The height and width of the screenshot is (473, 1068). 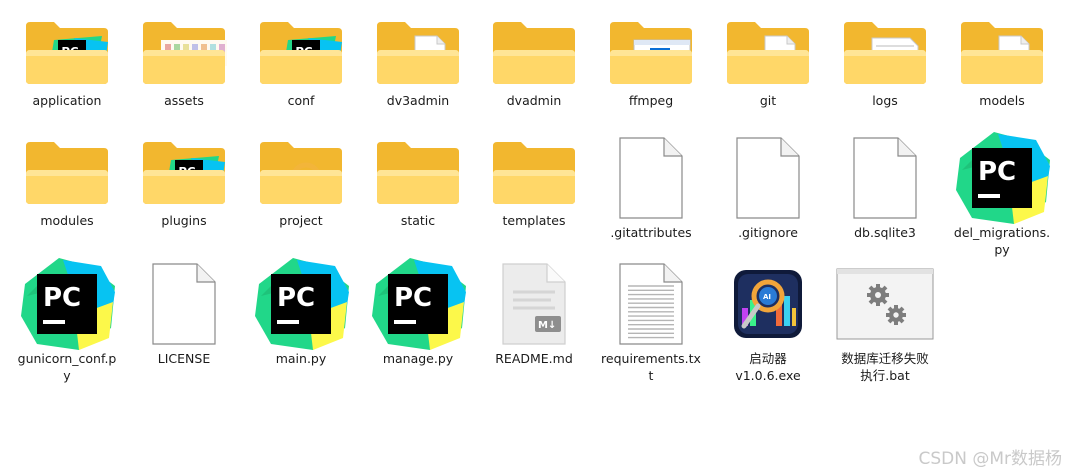 I want to click on folder-item-logs: logs, so click(x=885, y=60).